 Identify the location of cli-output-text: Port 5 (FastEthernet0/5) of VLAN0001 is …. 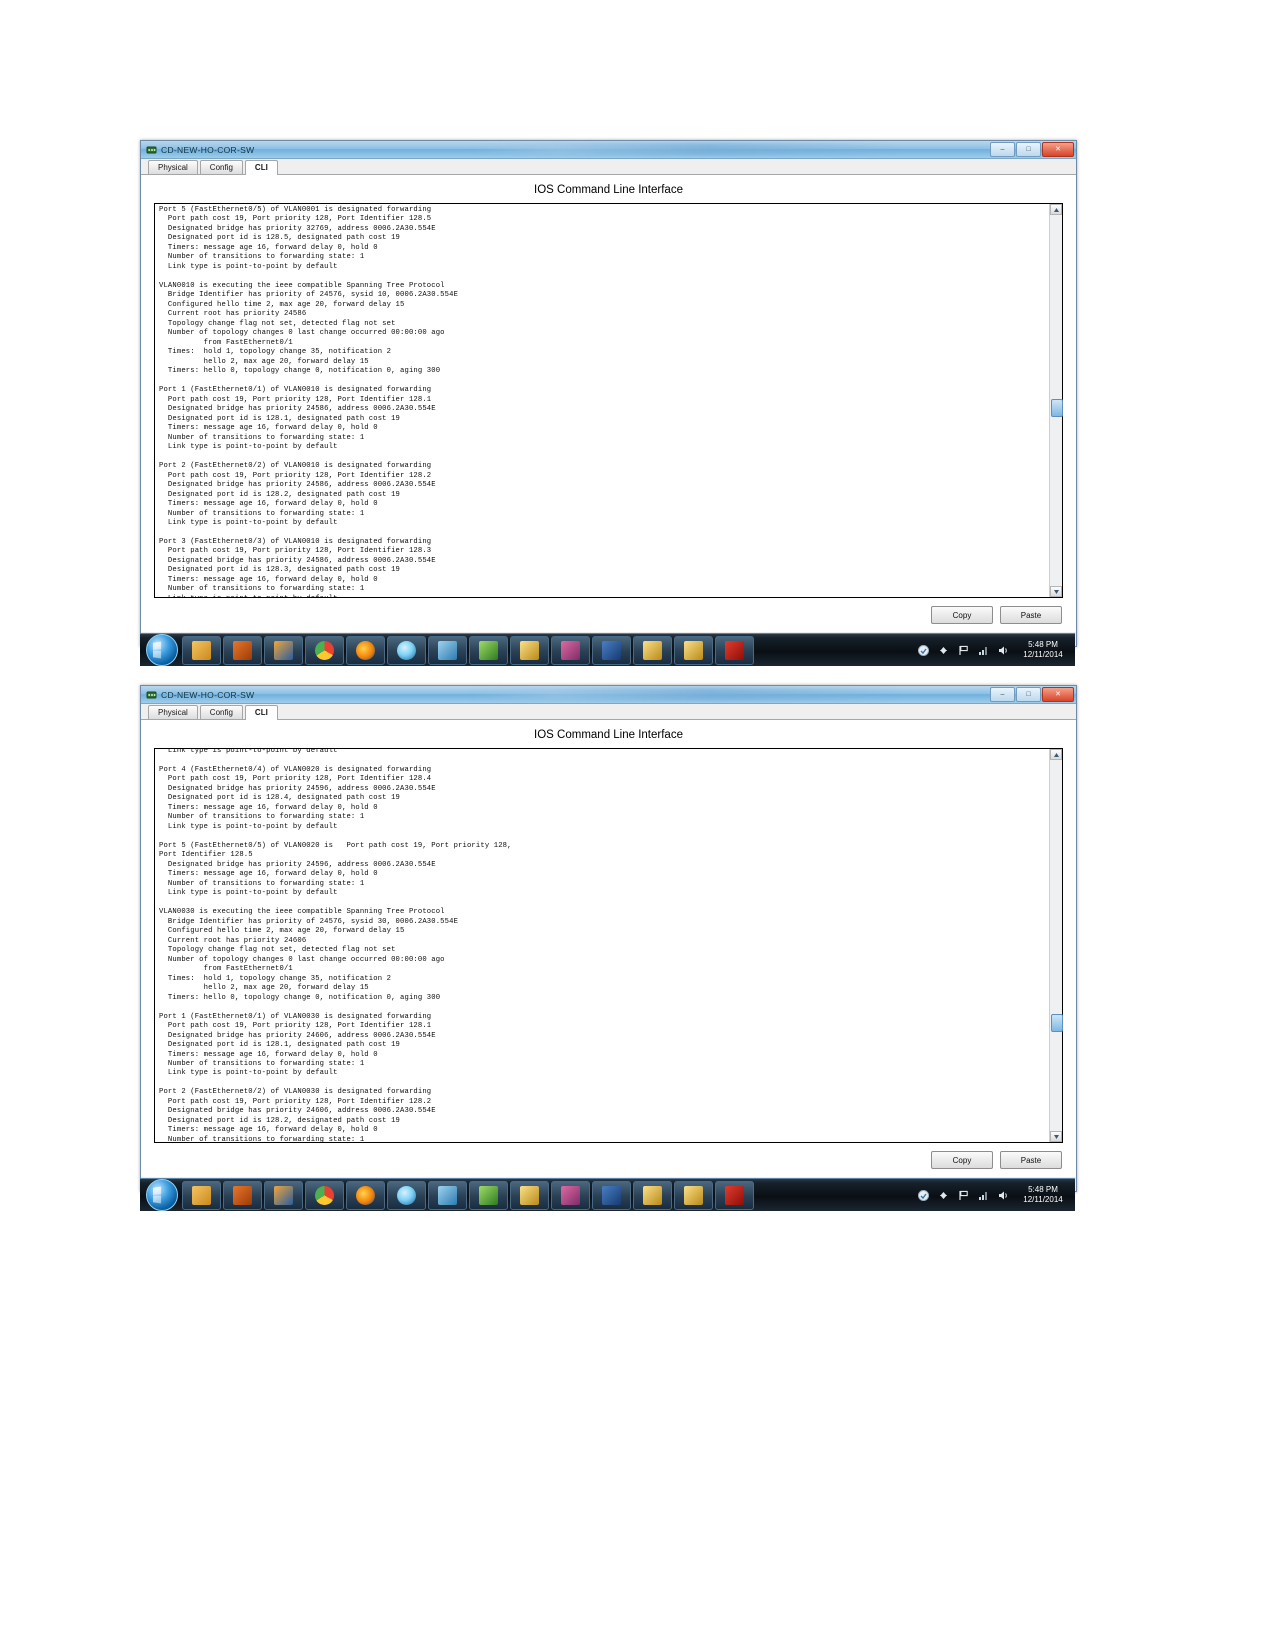
(309, 401).